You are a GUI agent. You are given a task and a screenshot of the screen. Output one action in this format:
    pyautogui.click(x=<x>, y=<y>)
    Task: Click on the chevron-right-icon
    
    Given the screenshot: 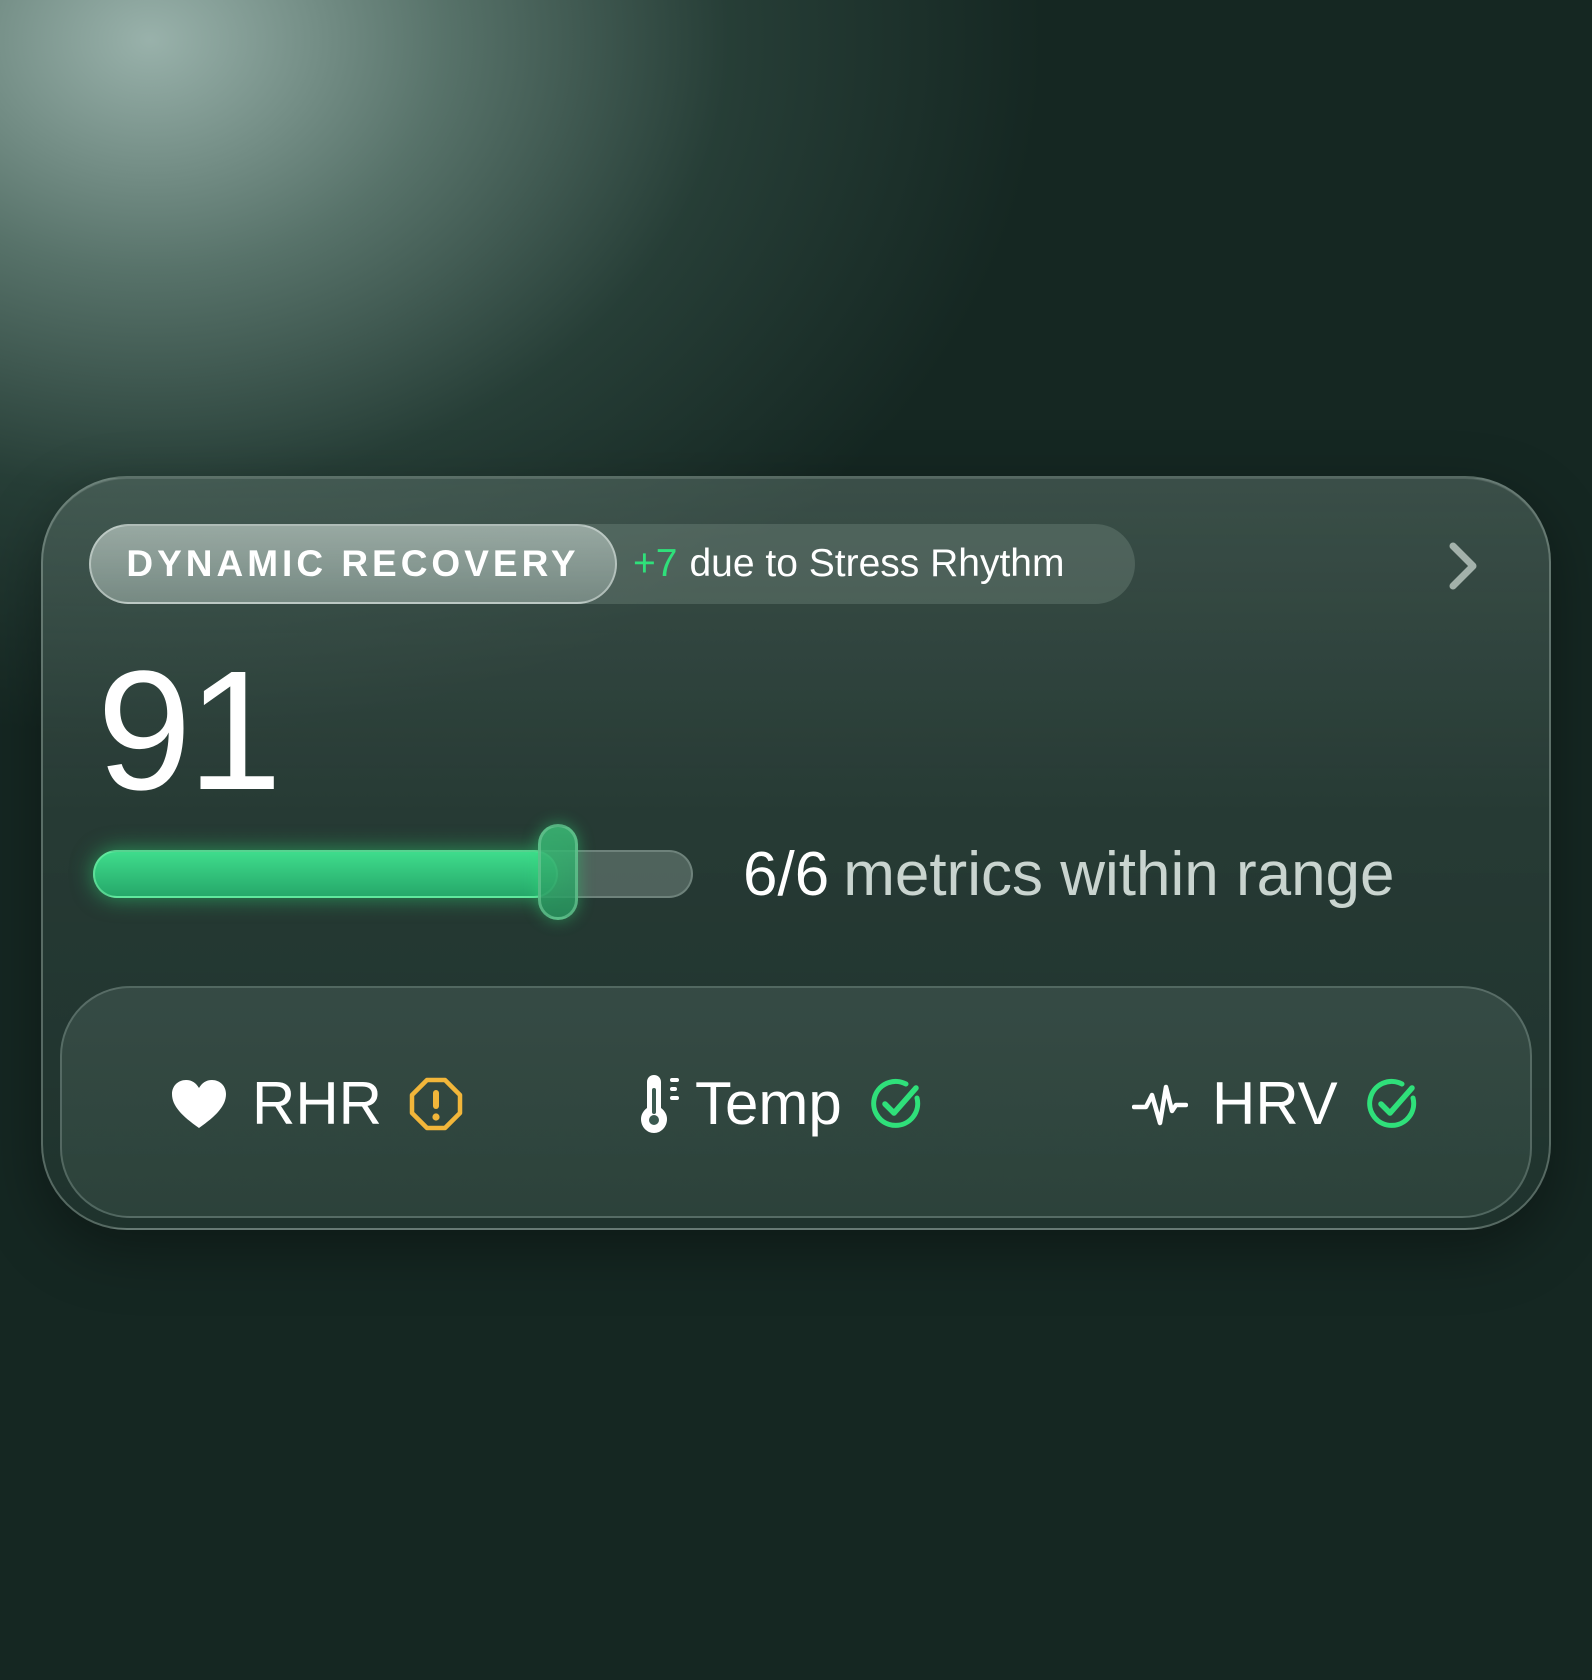 What is the action you would take?
    pyautogui.click(x=1463, y=566)
    